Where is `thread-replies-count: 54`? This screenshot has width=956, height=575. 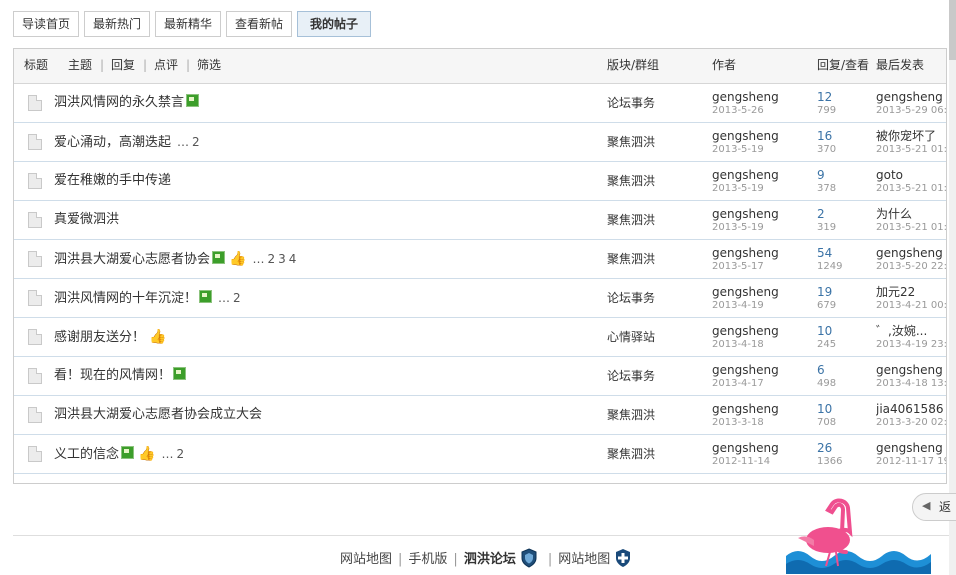
thread-replies-count: 54 is located at coordinates (824, 253).